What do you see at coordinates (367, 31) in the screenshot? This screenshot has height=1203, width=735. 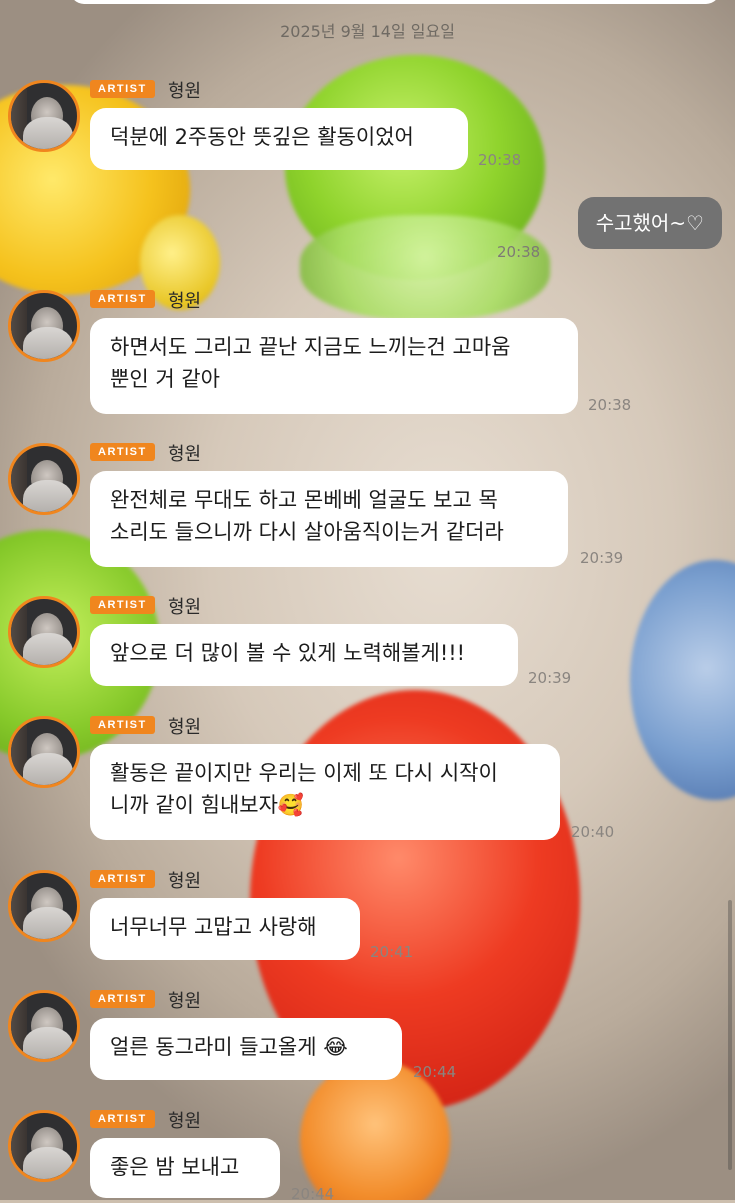 I see `date-header: 2025년 9월 14일 일요일` at bounding box center [367, 31].